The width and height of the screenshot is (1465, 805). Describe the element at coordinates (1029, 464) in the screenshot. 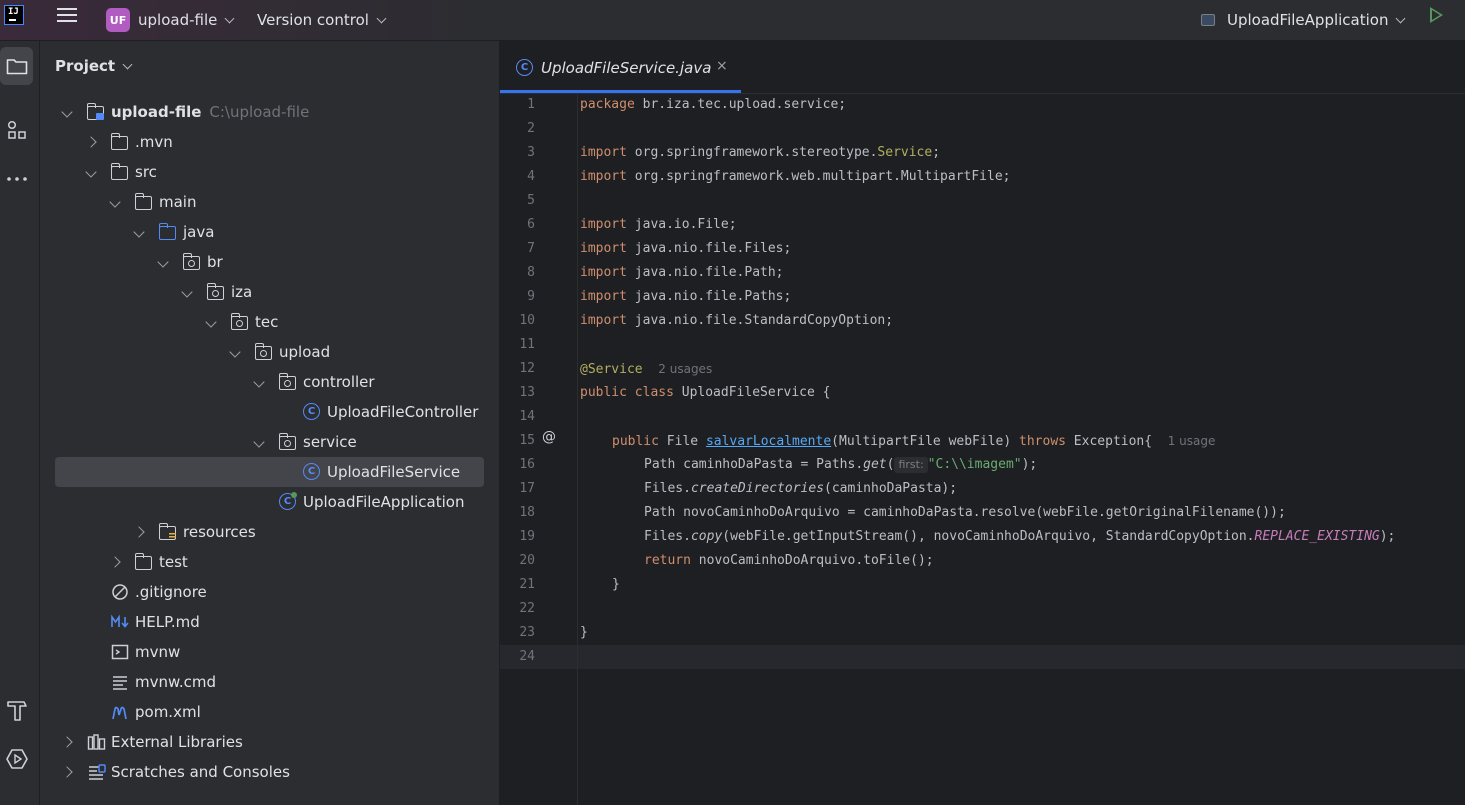

I see `code-token: );` at that location.